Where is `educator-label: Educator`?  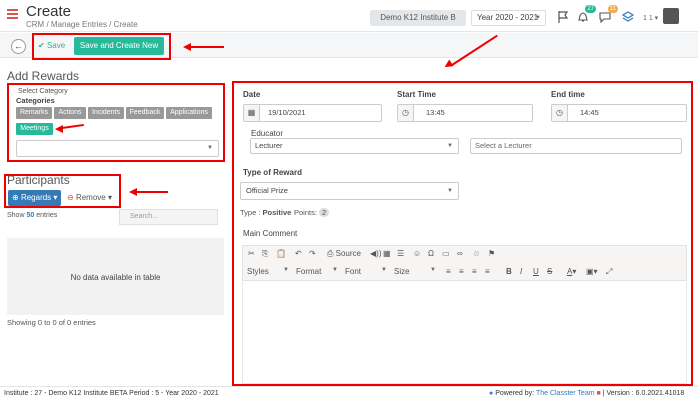 educator-label: Educator is located at coordinates (267, 133).